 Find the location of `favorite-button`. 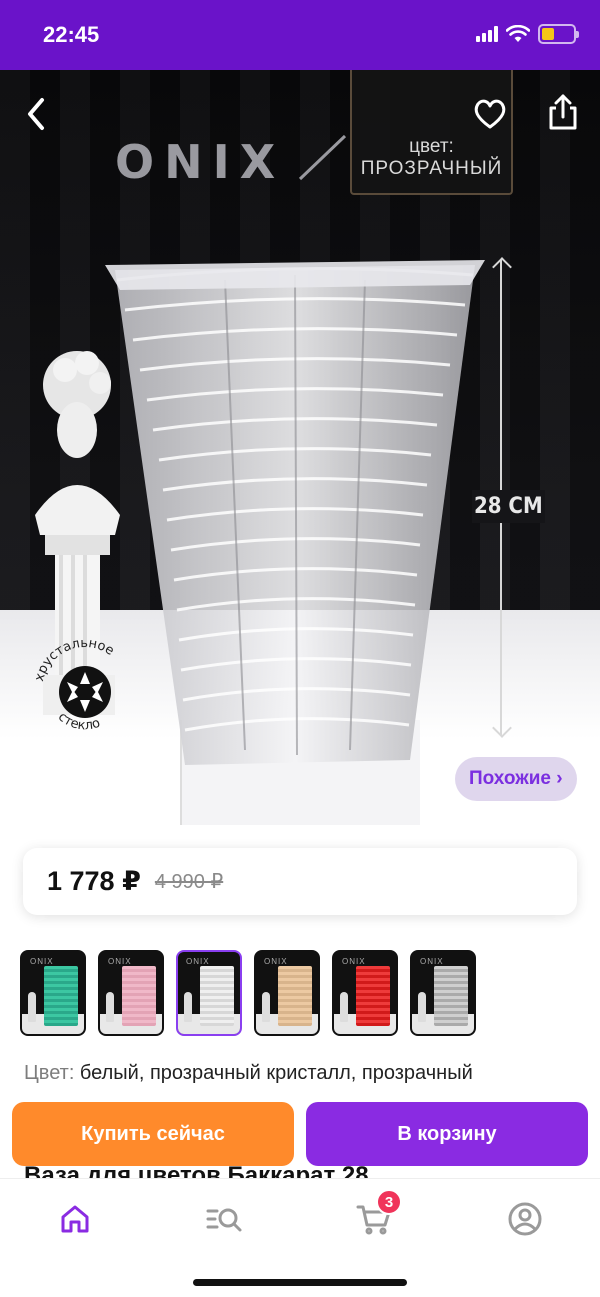

favorite-button is located at coordinates (490, 114).